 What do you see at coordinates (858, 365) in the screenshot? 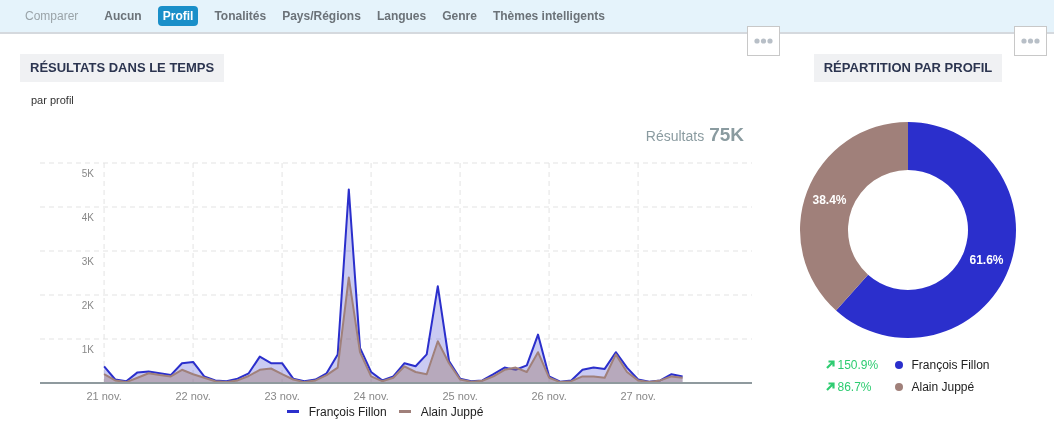
I see `change-value: 150.9%` at bounding box center [858, 365].